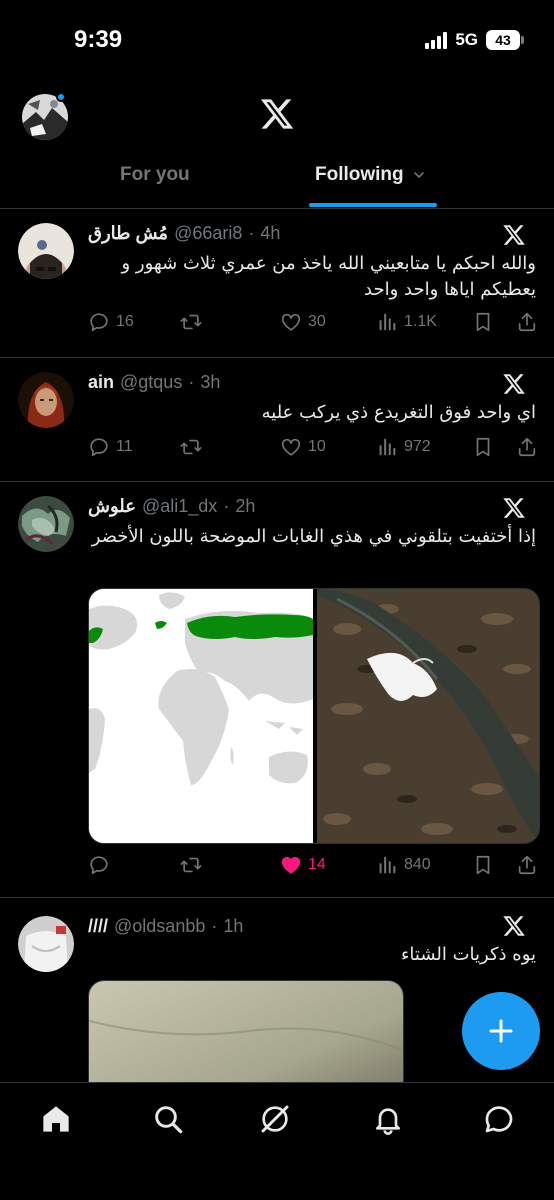  I want to click on post-author-name: ain, so click(101, 382).